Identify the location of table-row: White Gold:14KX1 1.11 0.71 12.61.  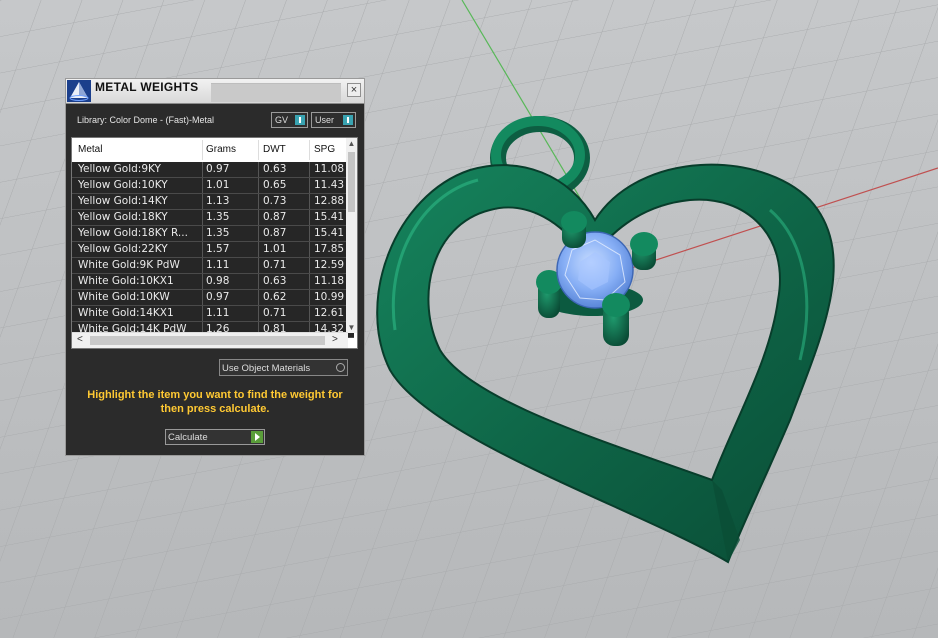
(213, 314).